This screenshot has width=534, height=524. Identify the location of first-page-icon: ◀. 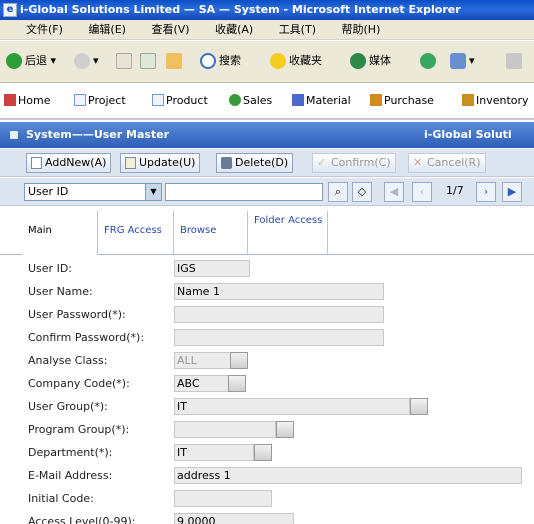
(394, 192).